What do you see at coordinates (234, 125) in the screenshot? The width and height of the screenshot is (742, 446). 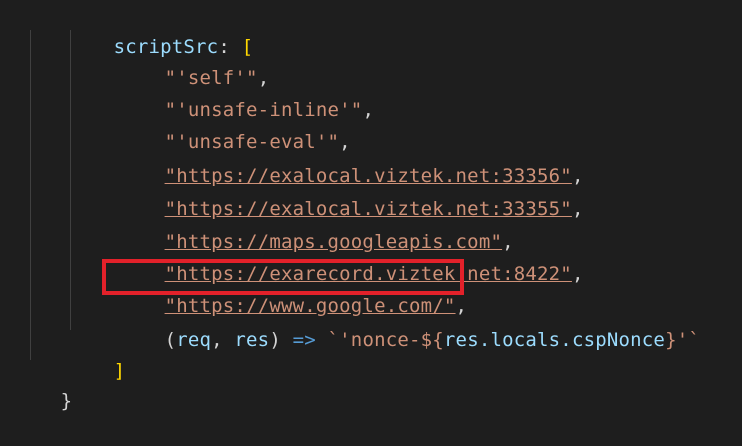 I see `code-line-4: "'unsafe-eval'",` at bounding box center [234, 125].